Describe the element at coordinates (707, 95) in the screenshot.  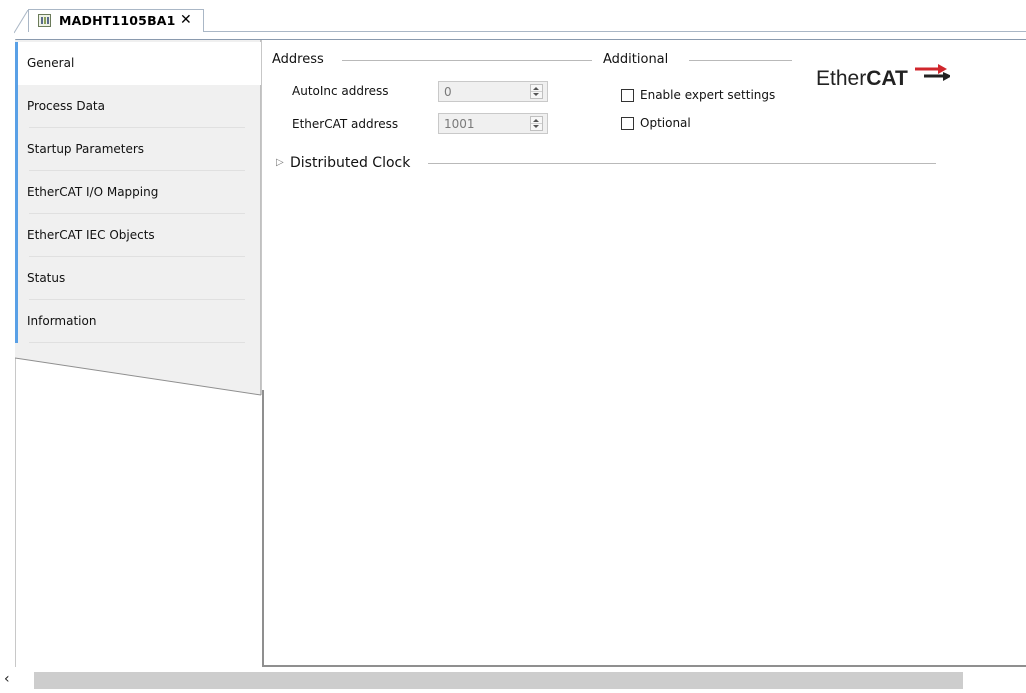
I see `enable-expert-settings-label: Enable expert settings` at that location.